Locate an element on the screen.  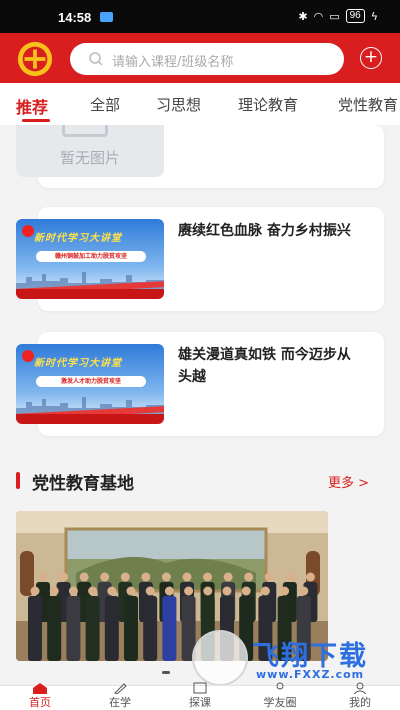
status-time: 14:58 is located at coordinates (75, 17).